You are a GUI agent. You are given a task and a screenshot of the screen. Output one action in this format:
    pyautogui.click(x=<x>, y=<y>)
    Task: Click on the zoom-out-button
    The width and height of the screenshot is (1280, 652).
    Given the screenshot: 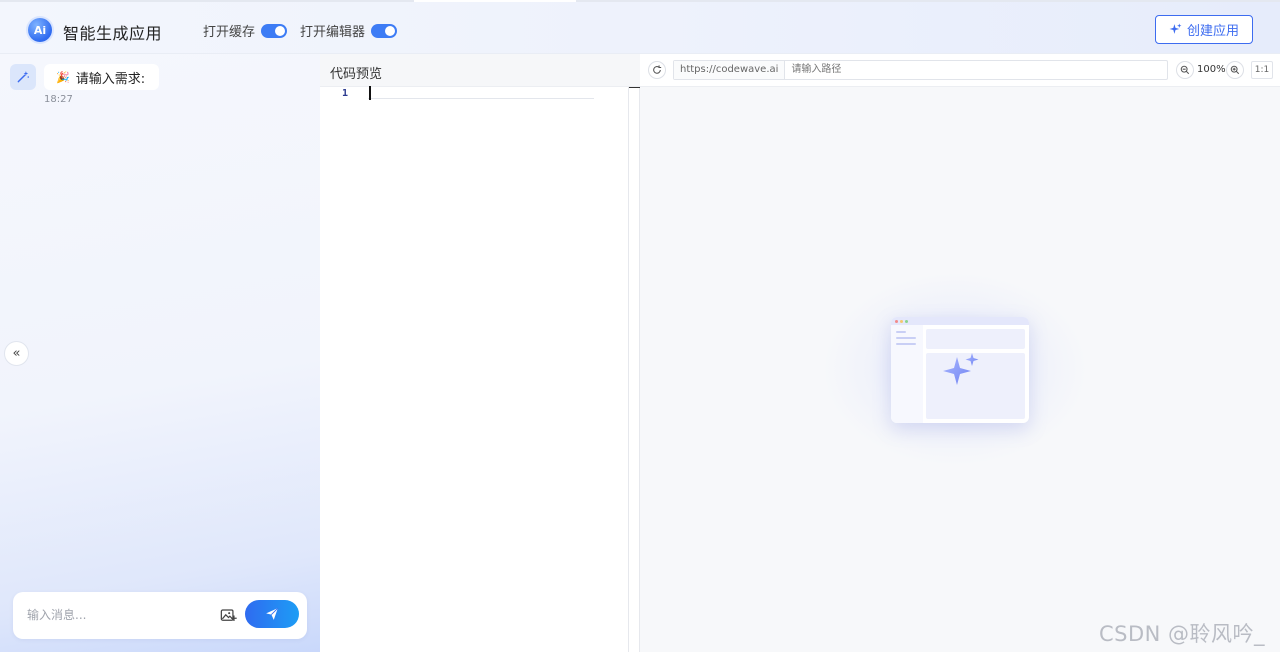 What is the action you would take?
    pyautogui.click(x=1185, y=70)
    